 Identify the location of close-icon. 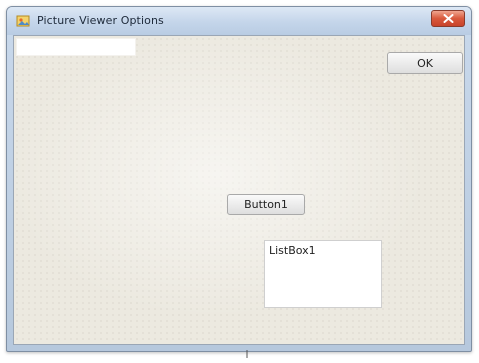
(448, 18).